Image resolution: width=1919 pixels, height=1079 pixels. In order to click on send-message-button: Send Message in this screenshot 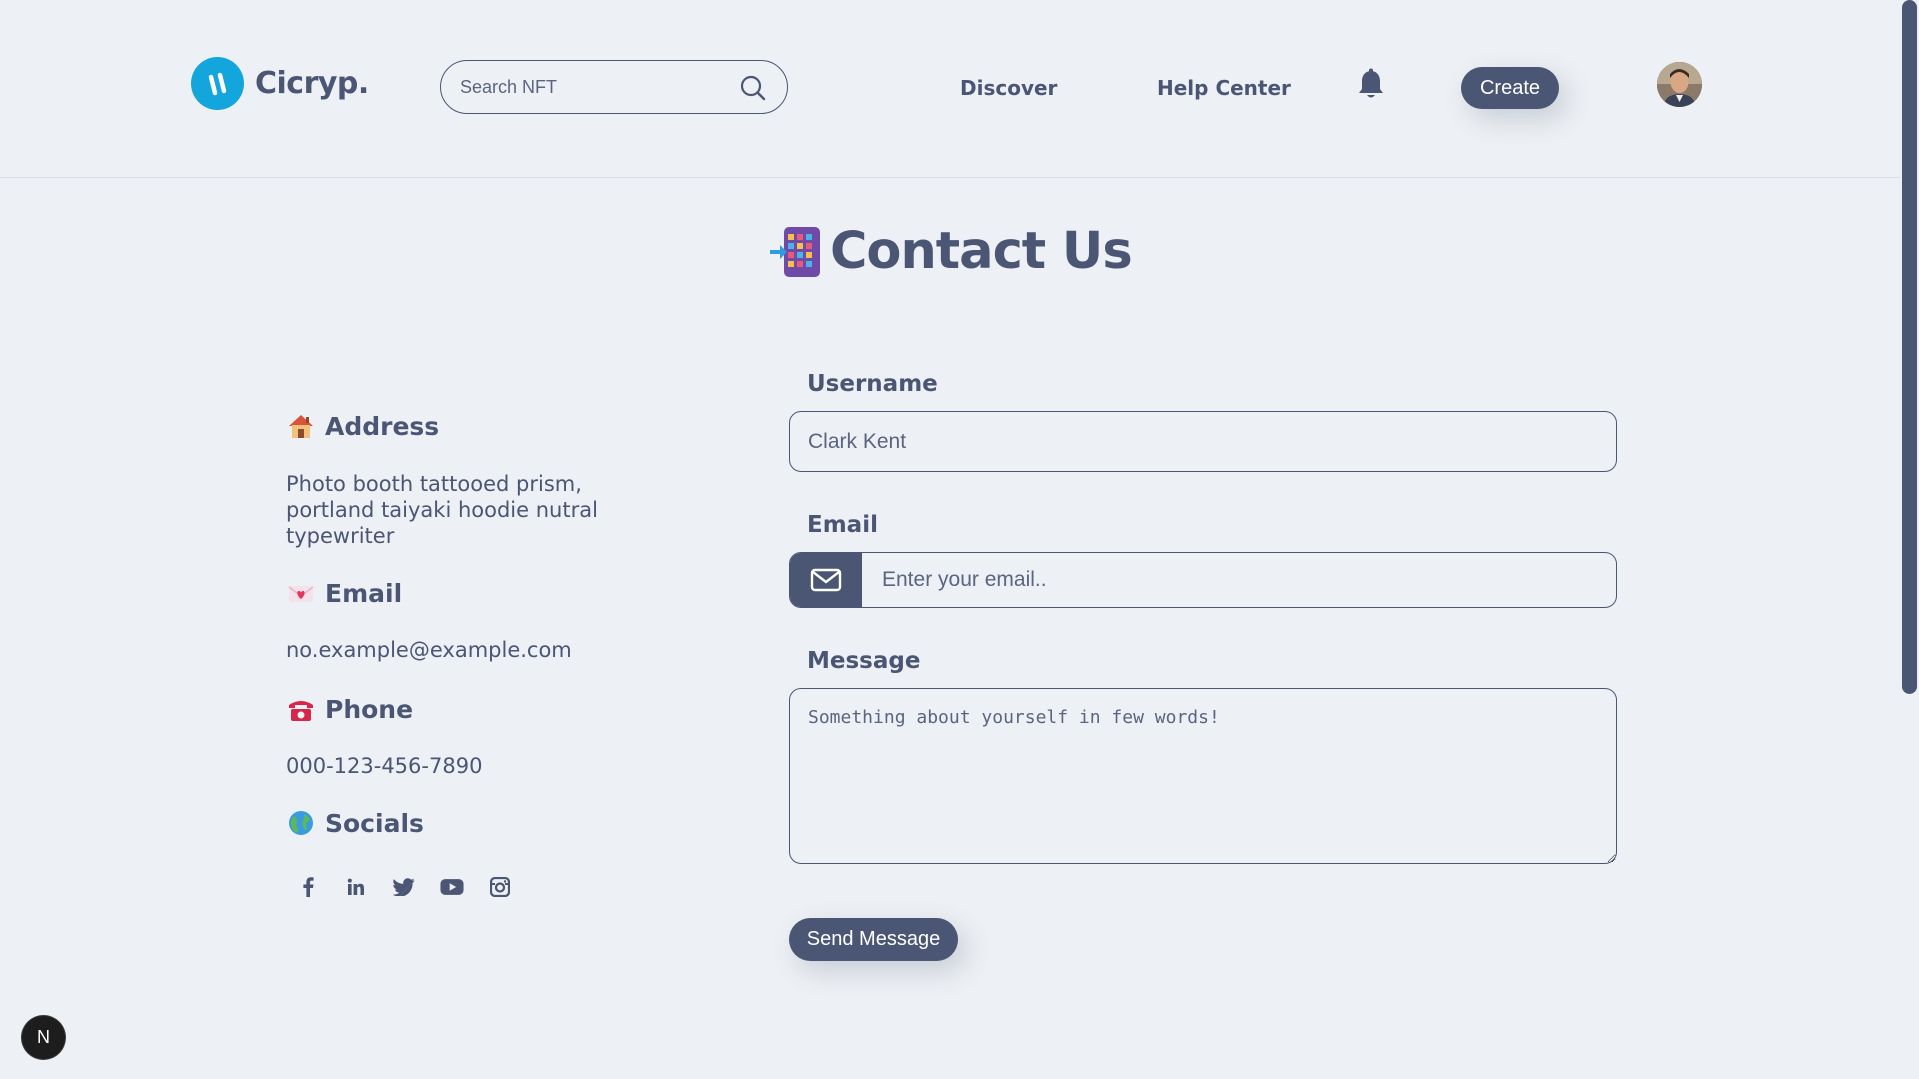, I will do `click(873, 939)`.